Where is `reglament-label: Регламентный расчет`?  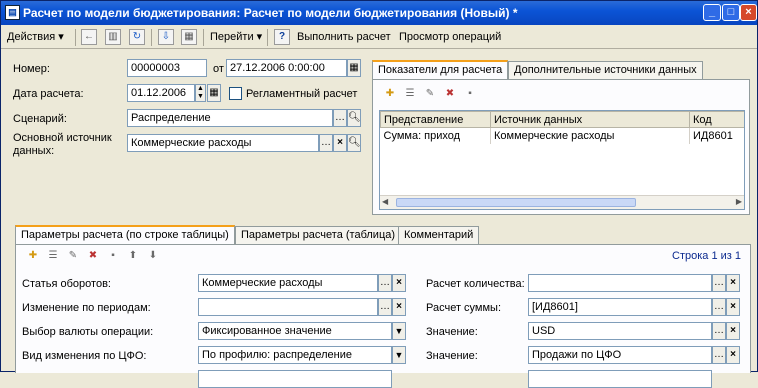
reglament-label: Регламентный расчет is located at coordinates (302, 94).